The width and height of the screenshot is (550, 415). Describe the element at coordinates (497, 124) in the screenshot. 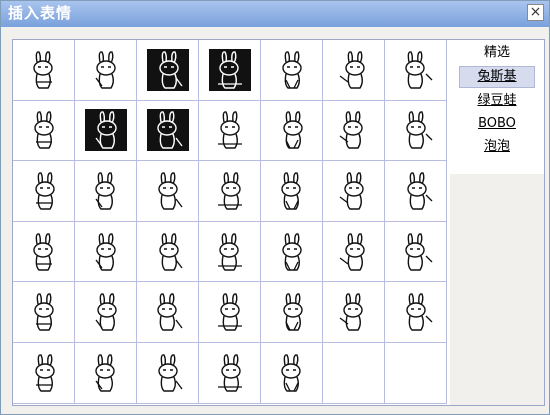

I see `category-bobo: BOBO` at that location.